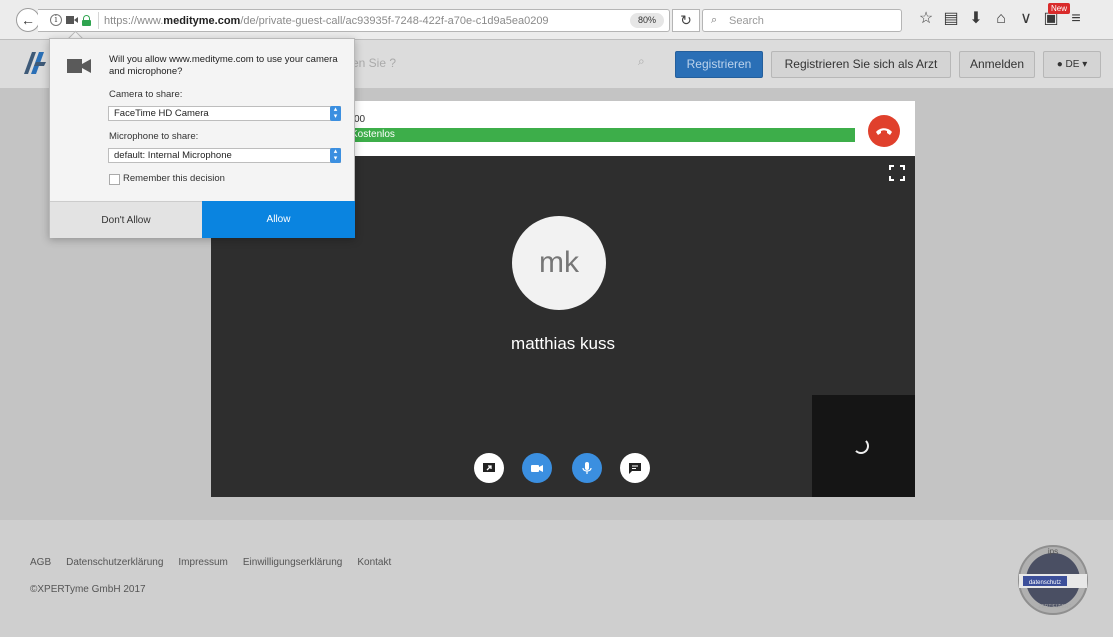 Image resolution: width=1113 pixels, height=637 pixels. What do you see at coordinates (1072, 64) in the screenshot?
I see `language-selector: ● DE ▾` at bounding box center [1072, 64].